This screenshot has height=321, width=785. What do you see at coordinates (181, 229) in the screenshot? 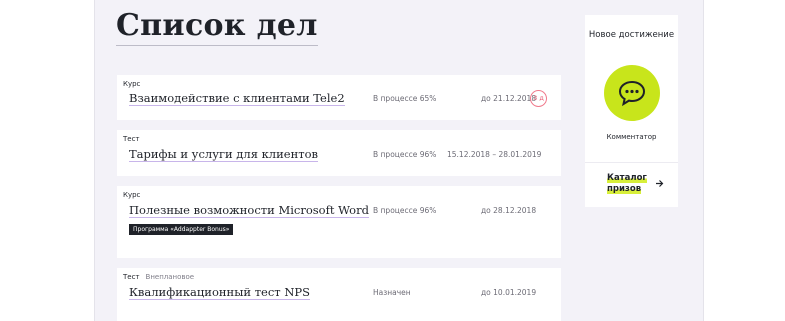
I see `program-tag: Программа «Addappter Bonus»` at bounding box center [181, 229].